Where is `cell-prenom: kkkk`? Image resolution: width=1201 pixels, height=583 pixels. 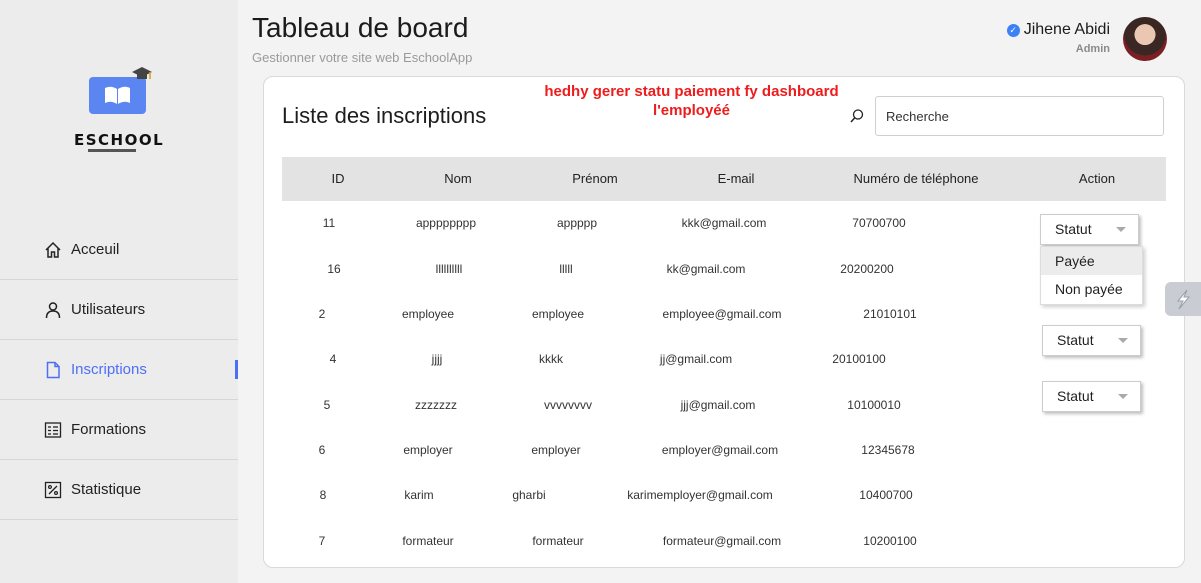 cell-prenom: kkkk is located at coordinates (551, 359).